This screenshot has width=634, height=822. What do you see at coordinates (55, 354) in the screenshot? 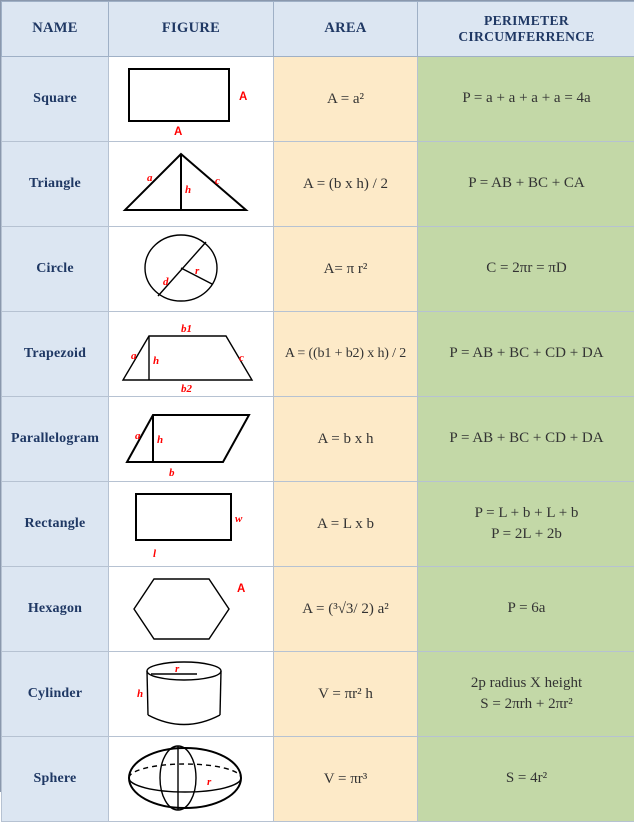
I see `shape-name-trapezoid: Trapezoid` at bounding box center [55, 354].